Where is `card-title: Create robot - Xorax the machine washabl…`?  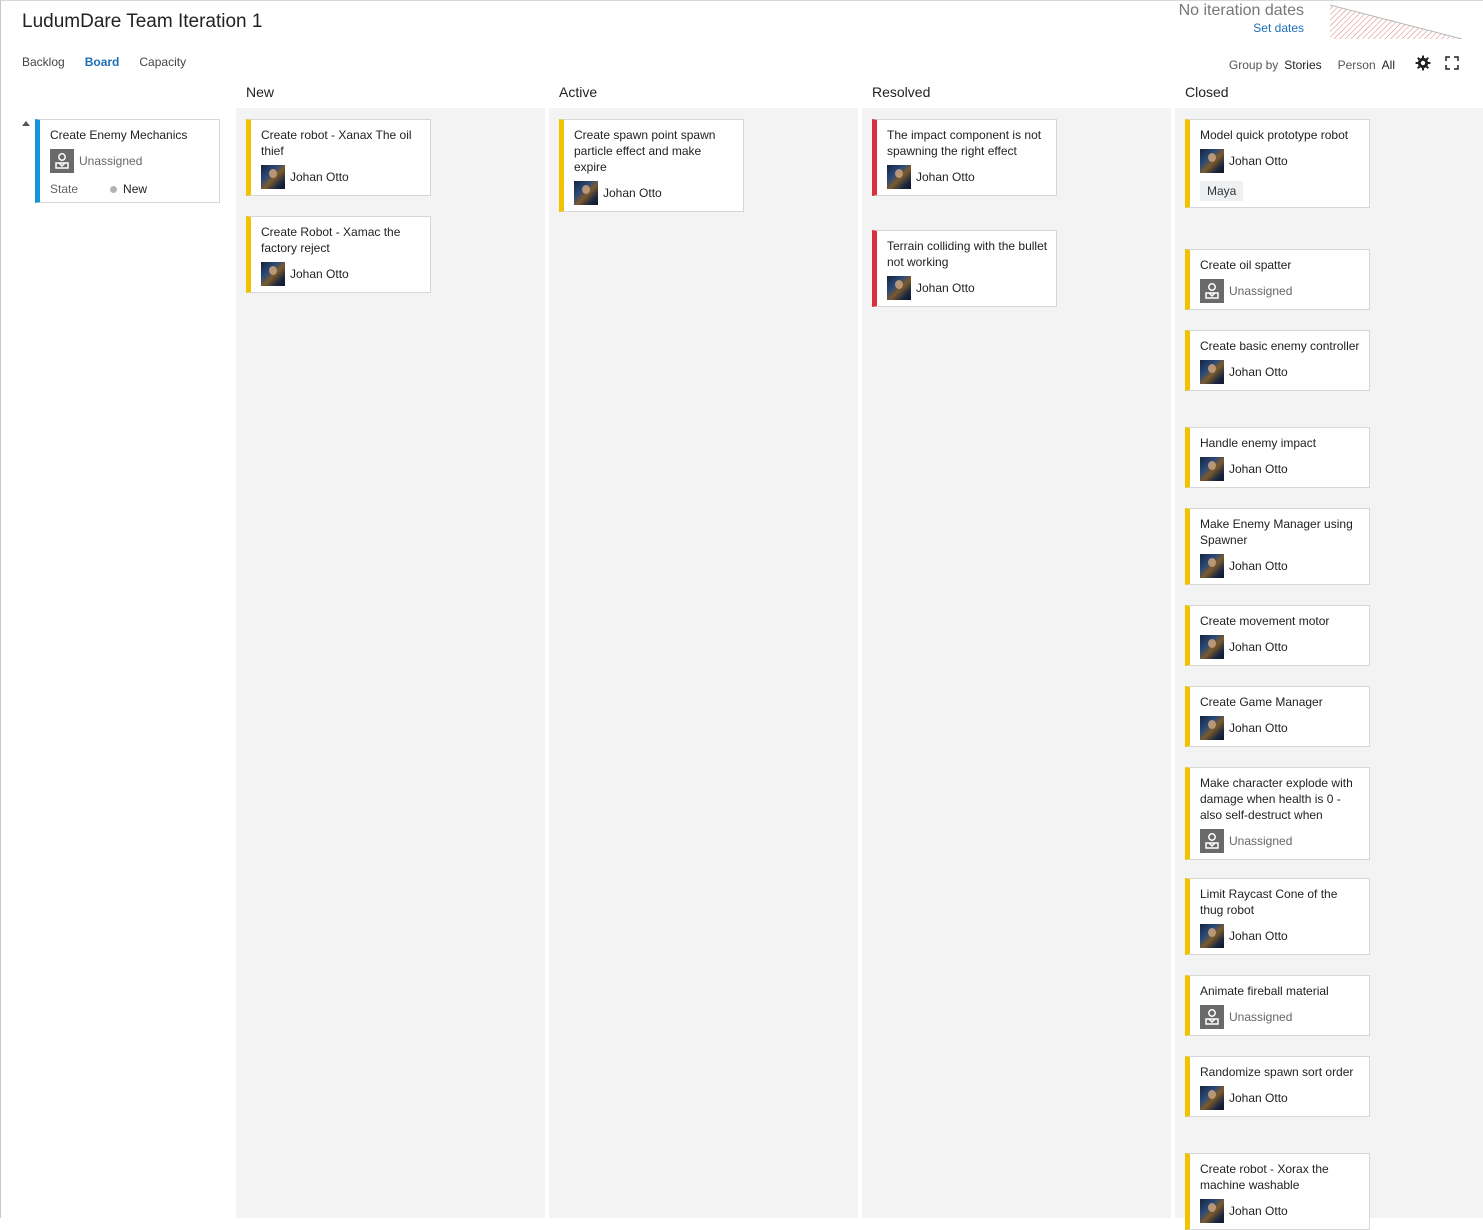 card-title: Create robot - Xorax the machine washabl… is located at coordinates (1264, 1177).